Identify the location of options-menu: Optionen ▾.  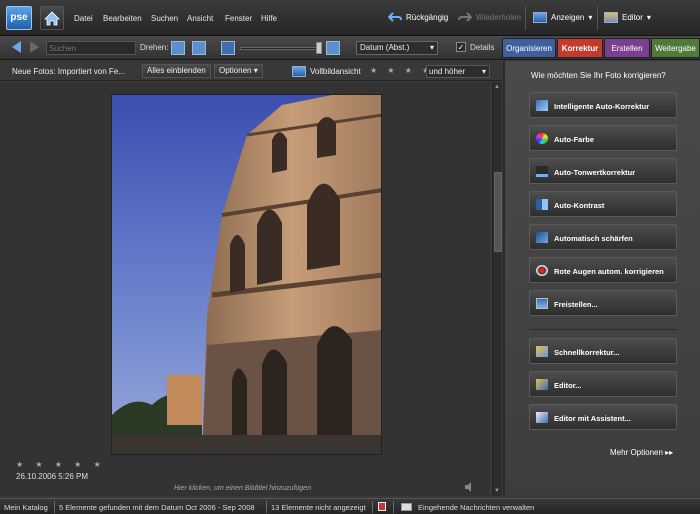
(238, 71).